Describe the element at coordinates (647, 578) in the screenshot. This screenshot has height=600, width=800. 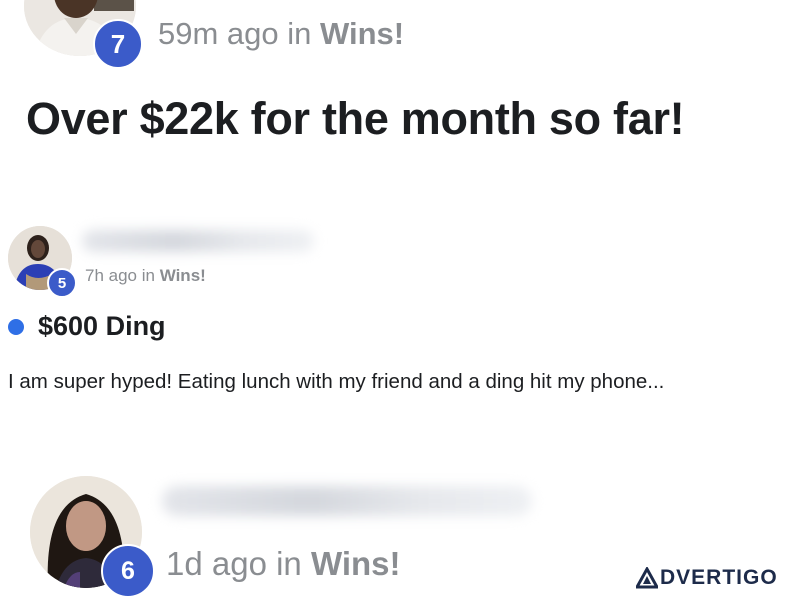
I see `triangle-a-icon` at that location.